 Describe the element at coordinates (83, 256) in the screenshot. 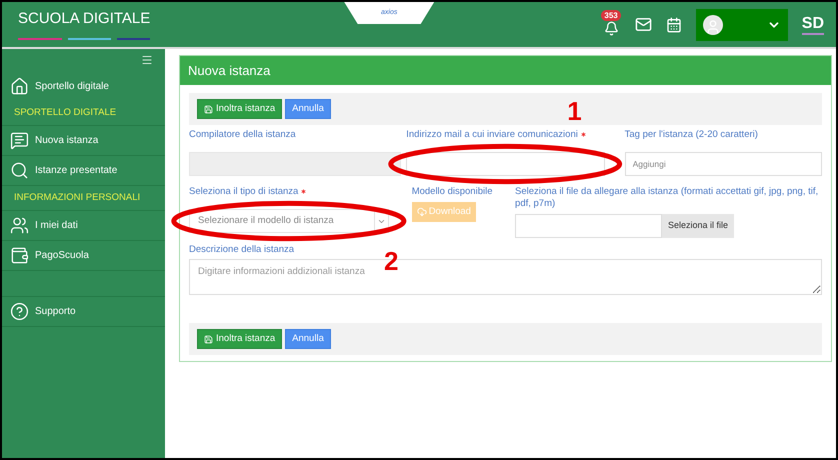

I see `sidebar-item: PagoScuola` at that location.